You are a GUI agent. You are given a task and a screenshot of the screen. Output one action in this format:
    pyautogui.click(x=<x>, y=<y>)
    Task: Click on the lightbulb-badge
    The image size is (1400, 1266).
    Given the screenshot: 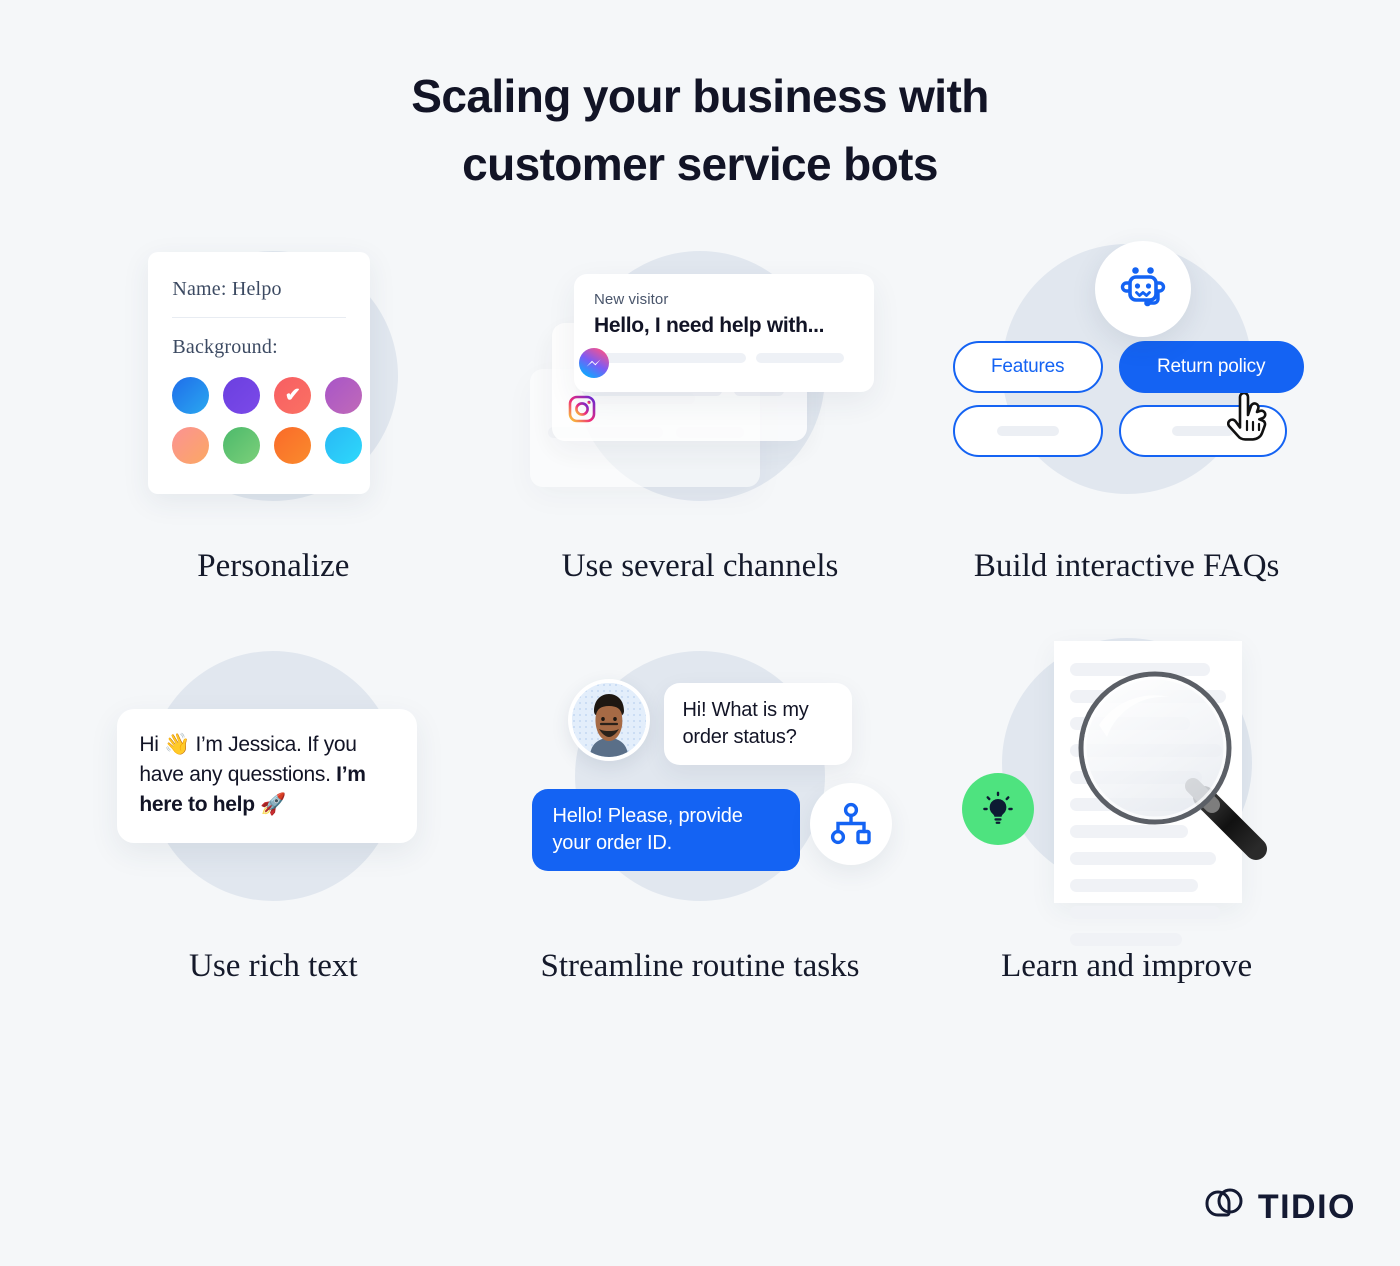 What is the action you would take?
    pyautogui.click(x=997, y=809)
    